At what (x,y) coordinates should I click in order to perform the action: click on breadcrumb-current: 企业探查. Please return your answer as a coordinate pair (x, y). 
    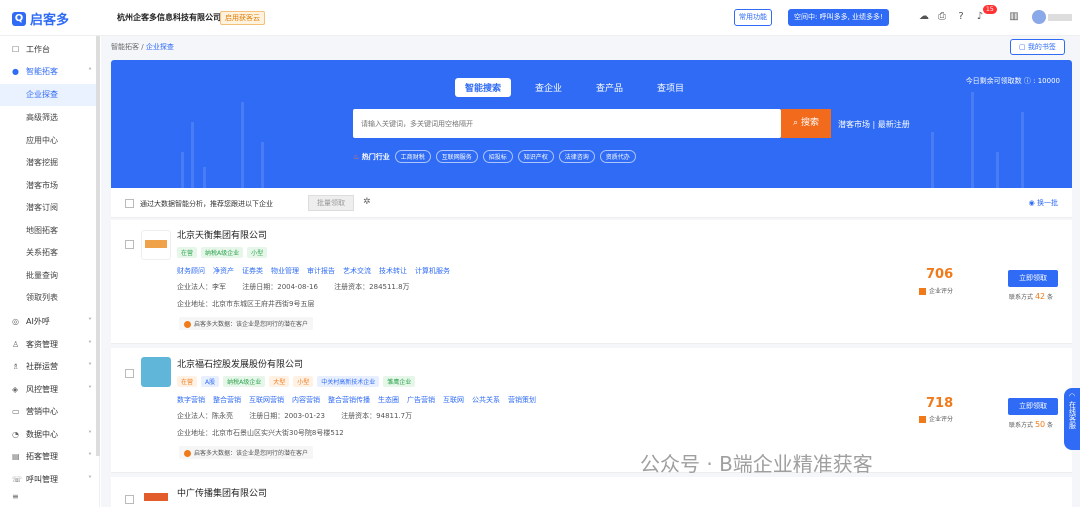
    Looking at the image, I should click on (159, 47).